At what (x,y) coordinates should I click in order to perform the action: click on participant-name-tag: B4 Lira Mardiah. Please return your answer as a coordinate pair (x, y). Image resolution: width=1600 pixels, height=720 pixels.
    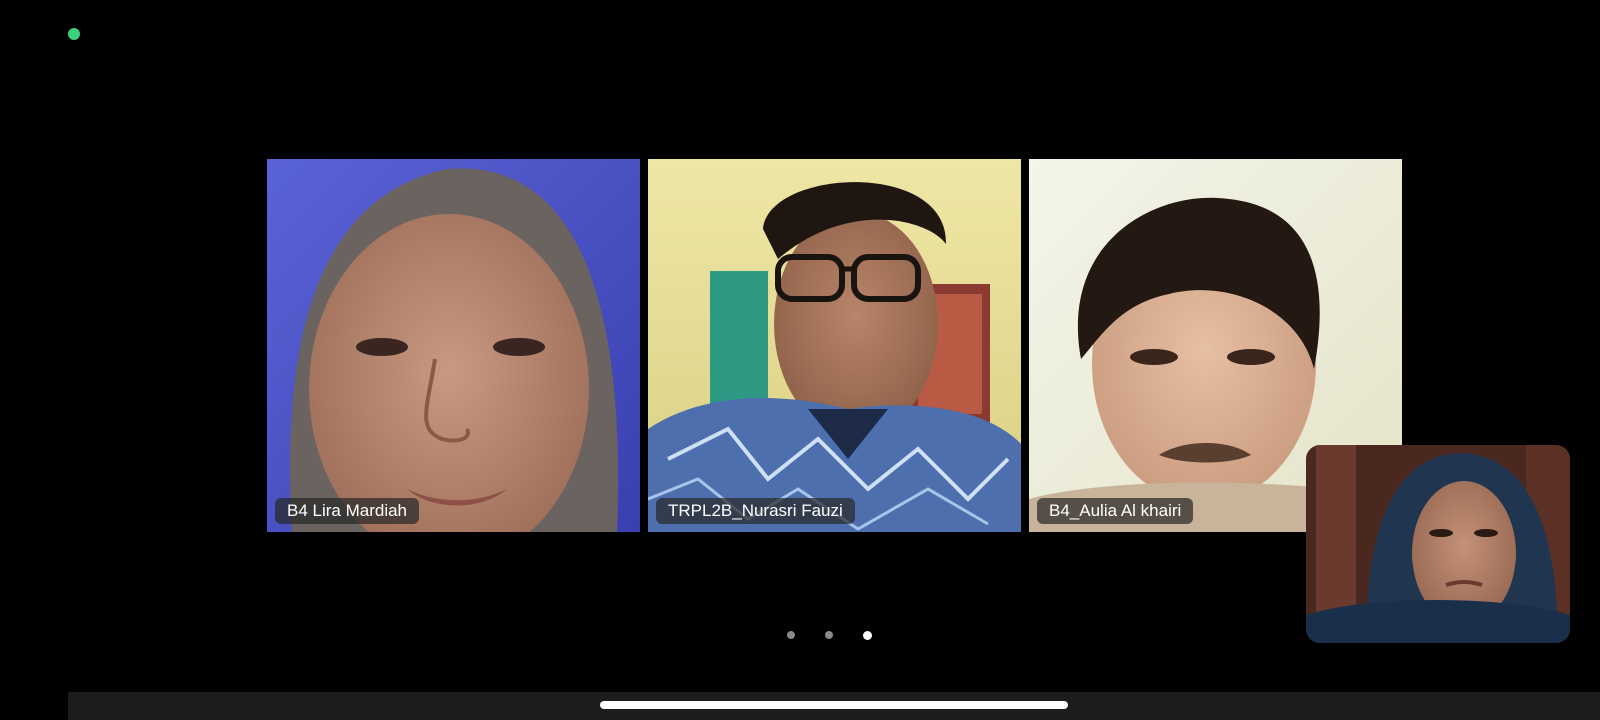
    Looking at the image, I should click on (347, 511).